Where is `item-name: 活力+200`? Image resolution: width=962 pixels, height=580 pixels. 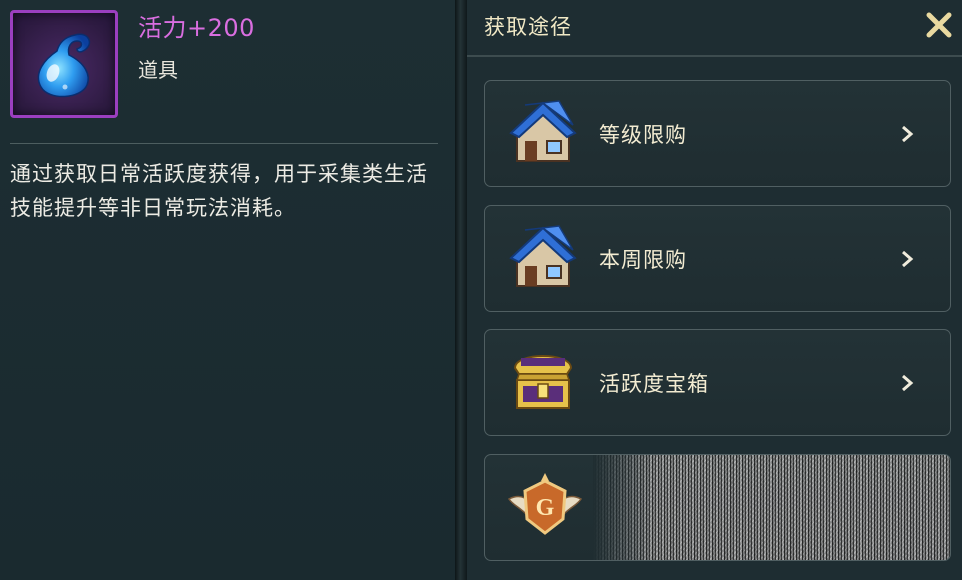 item-name: 活力+200 is located at coordinates (196, 28).